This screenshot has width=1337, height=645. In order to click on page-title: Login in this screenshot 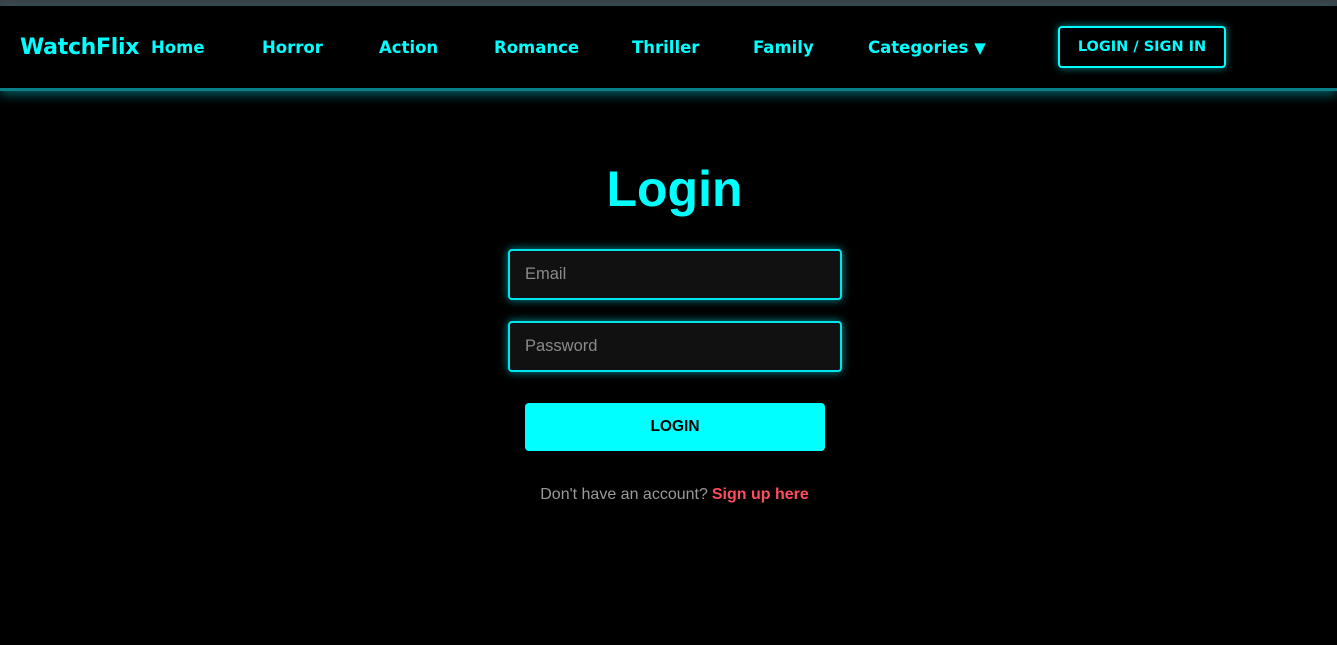, I will do `click(674, 189)`.